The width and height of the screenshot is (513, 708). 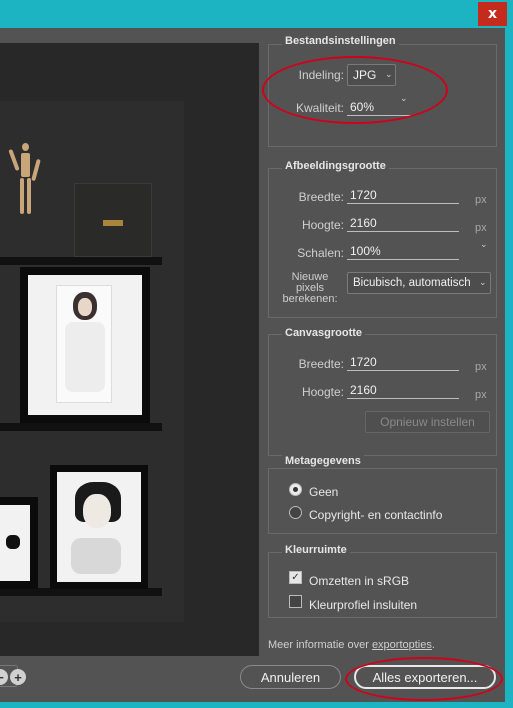 I want to click on resample-label-line: berekenen:, so click(x=310, y=299).